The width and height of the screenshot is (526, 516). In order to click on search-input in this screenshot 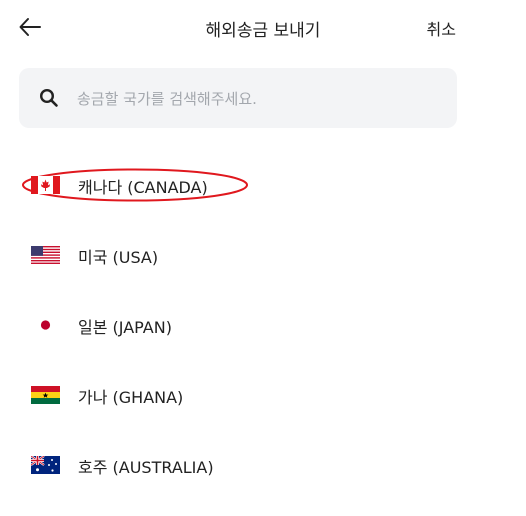, I will do `click(257, 99)`.